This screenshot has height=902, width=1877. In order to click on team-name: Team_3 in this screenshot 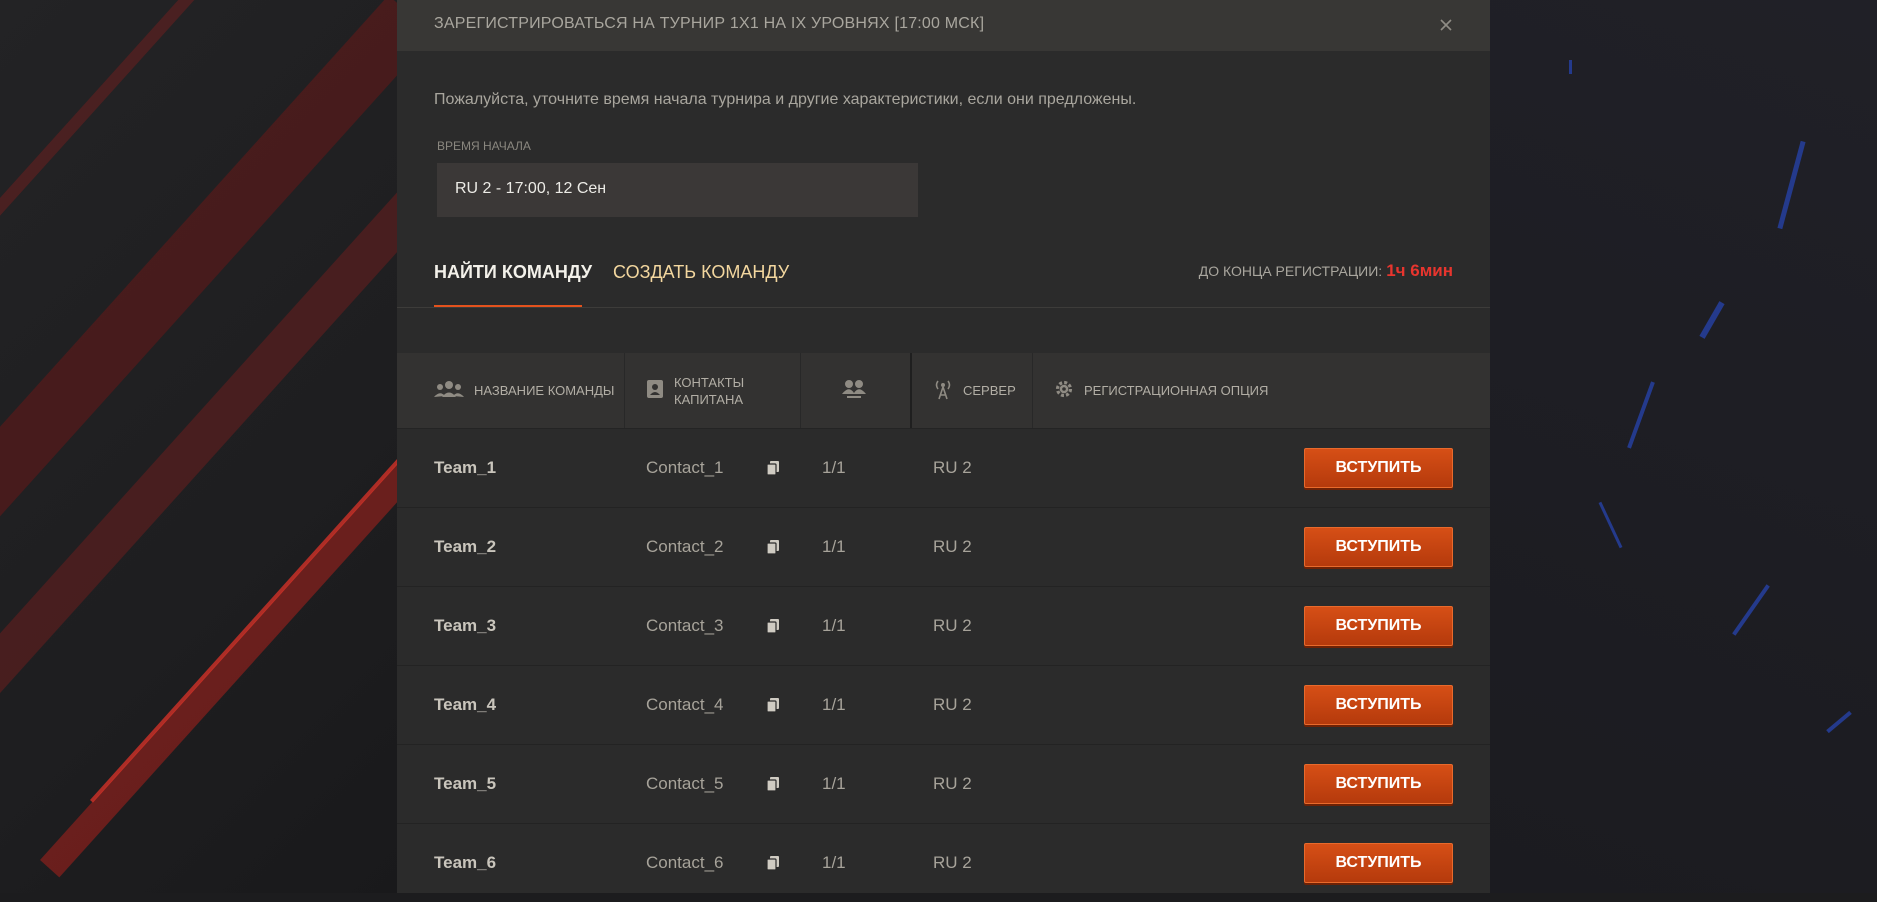, I will do `click(465, 625)`.